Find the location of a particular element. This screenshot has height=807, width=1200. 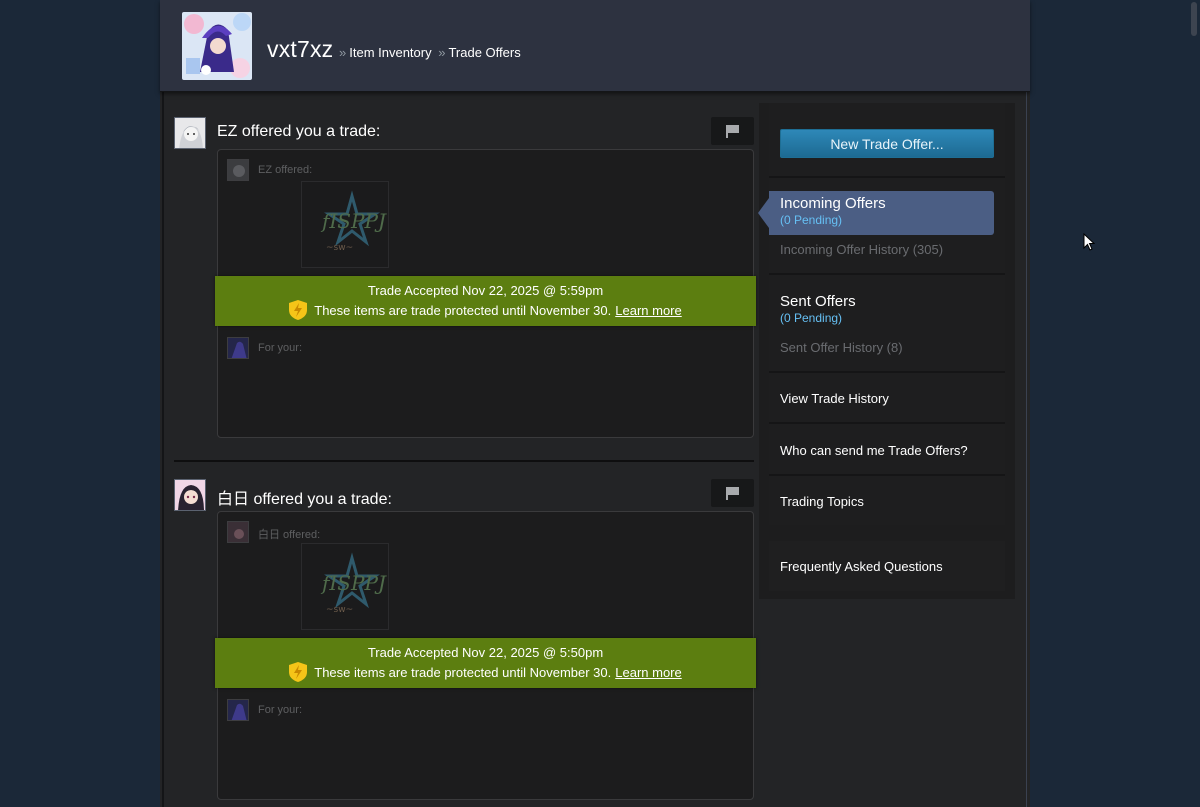

trade-accepted-text: Trade Accepted Nov 22, 2025 @ 5:59pm is located at coordinates (485, 290).